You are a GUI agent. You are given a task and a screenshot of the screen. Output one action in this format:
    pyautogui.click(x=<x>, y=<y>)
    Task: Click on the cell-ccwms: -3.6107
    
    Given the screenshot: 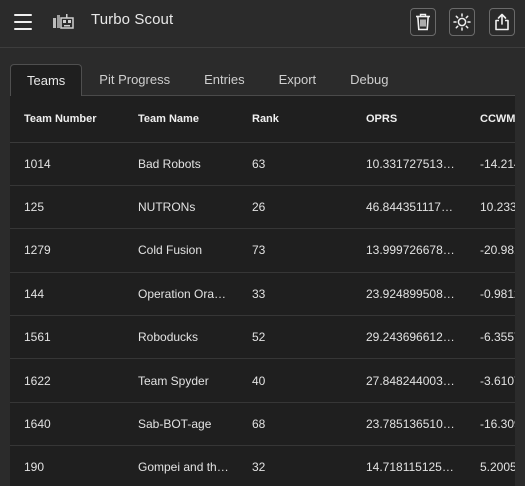 What is the action you would take?
    pyautogui.click(x=490, y=380)
    